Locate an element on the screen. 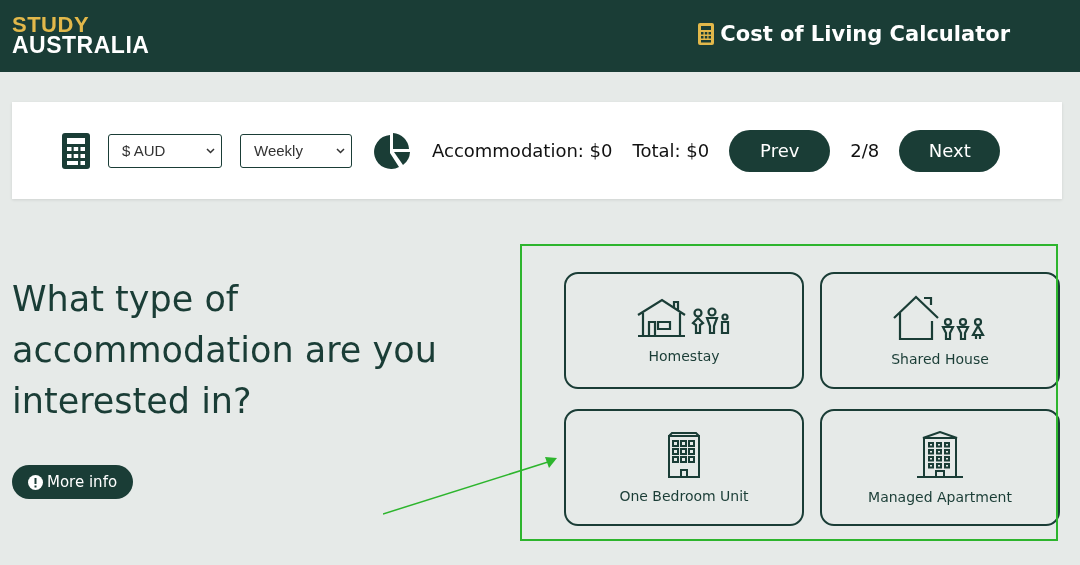  accommodation-total: Accommodation: $0 is located at coordinates (522, 150).